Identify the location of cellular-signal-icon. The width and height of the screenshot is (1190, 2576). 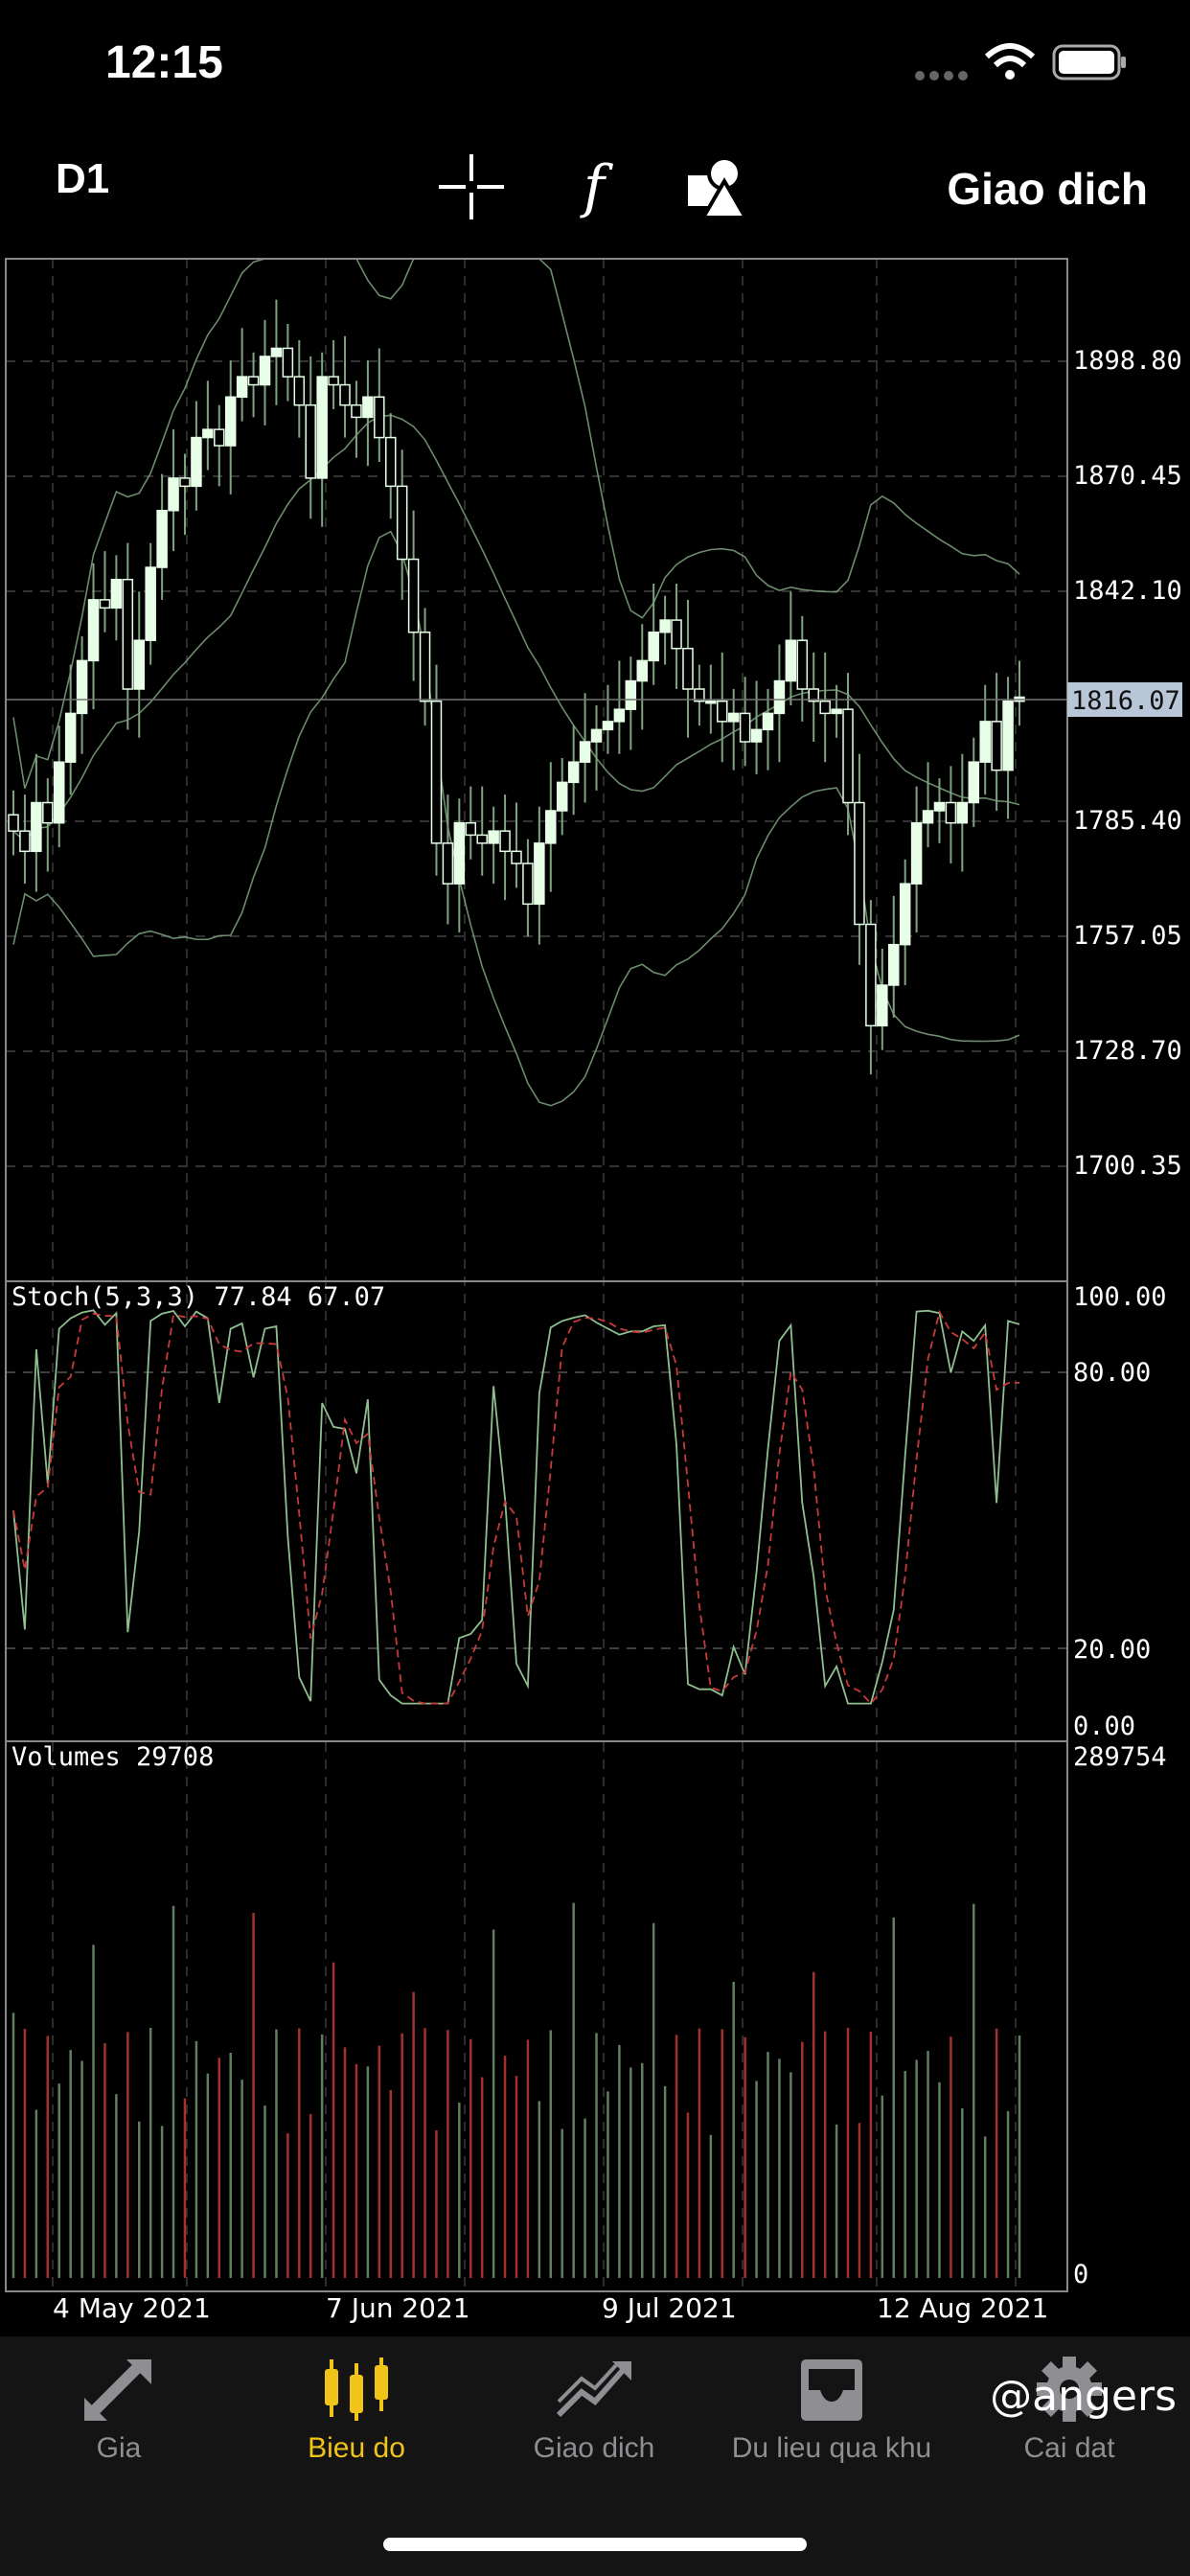
(942, 75).